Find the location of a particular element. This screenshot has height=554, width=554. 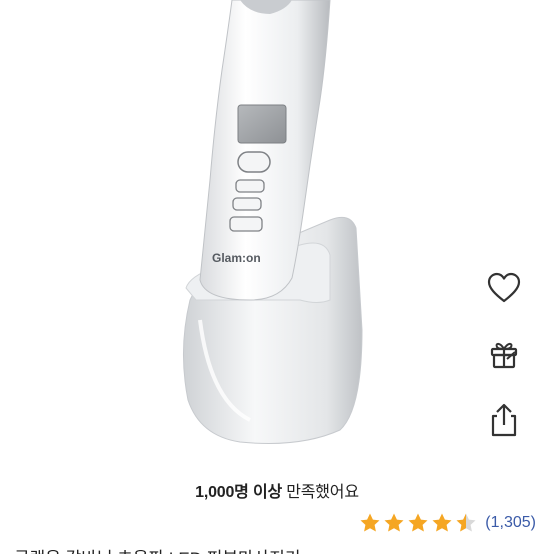

share-icon is located at coordinates (504, 420).